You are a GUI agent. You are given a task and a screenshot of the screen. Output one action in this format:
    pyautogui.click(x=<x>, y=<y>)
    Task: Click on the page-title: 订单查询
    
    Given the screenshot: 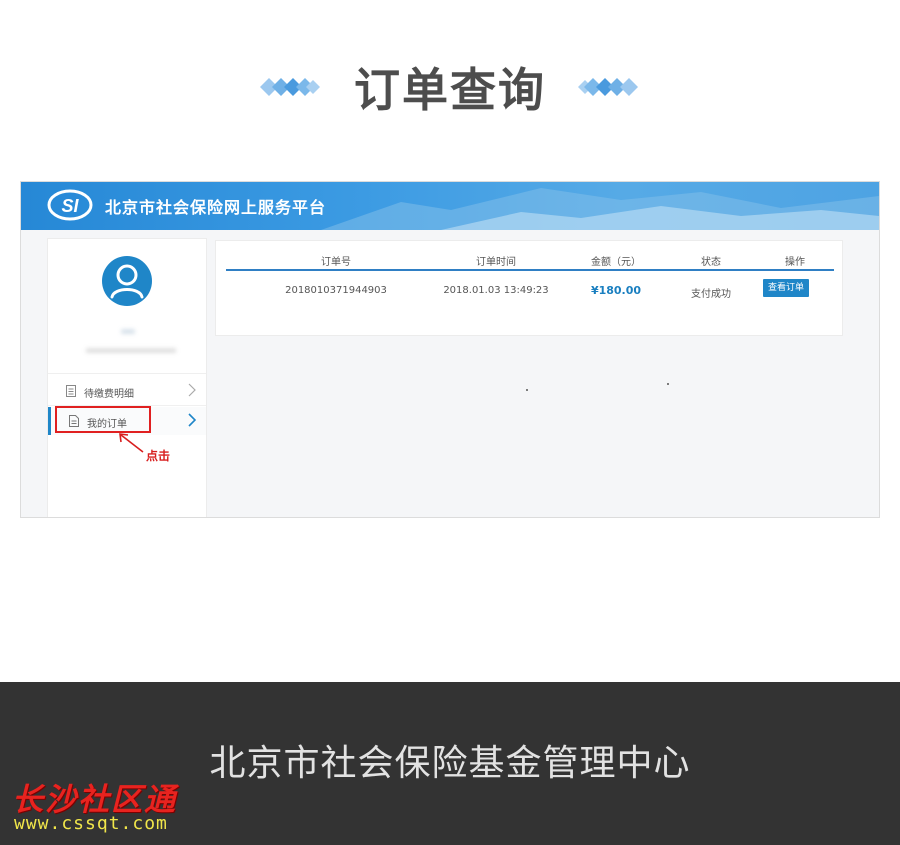 What is the action you would take?
    pyautogui.click(x=450, y=90)
    